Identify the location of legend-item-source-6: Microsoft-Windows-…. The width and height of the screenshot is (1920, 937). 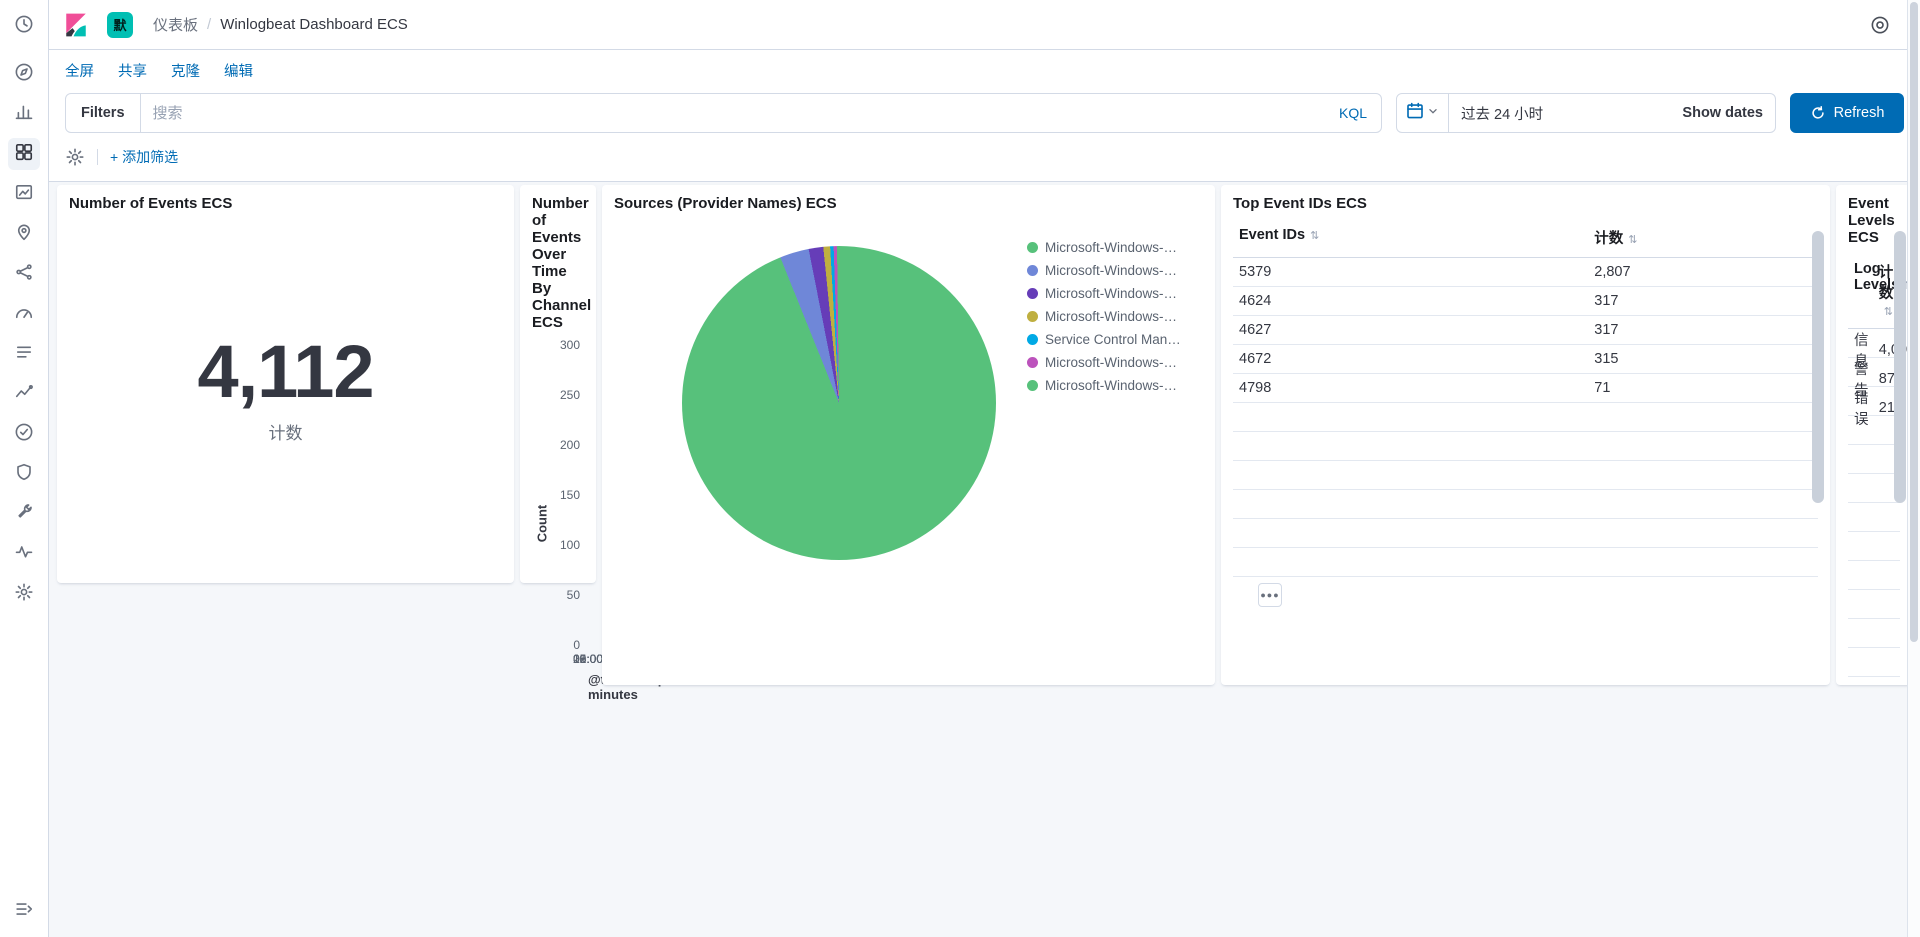
(1115, 385).